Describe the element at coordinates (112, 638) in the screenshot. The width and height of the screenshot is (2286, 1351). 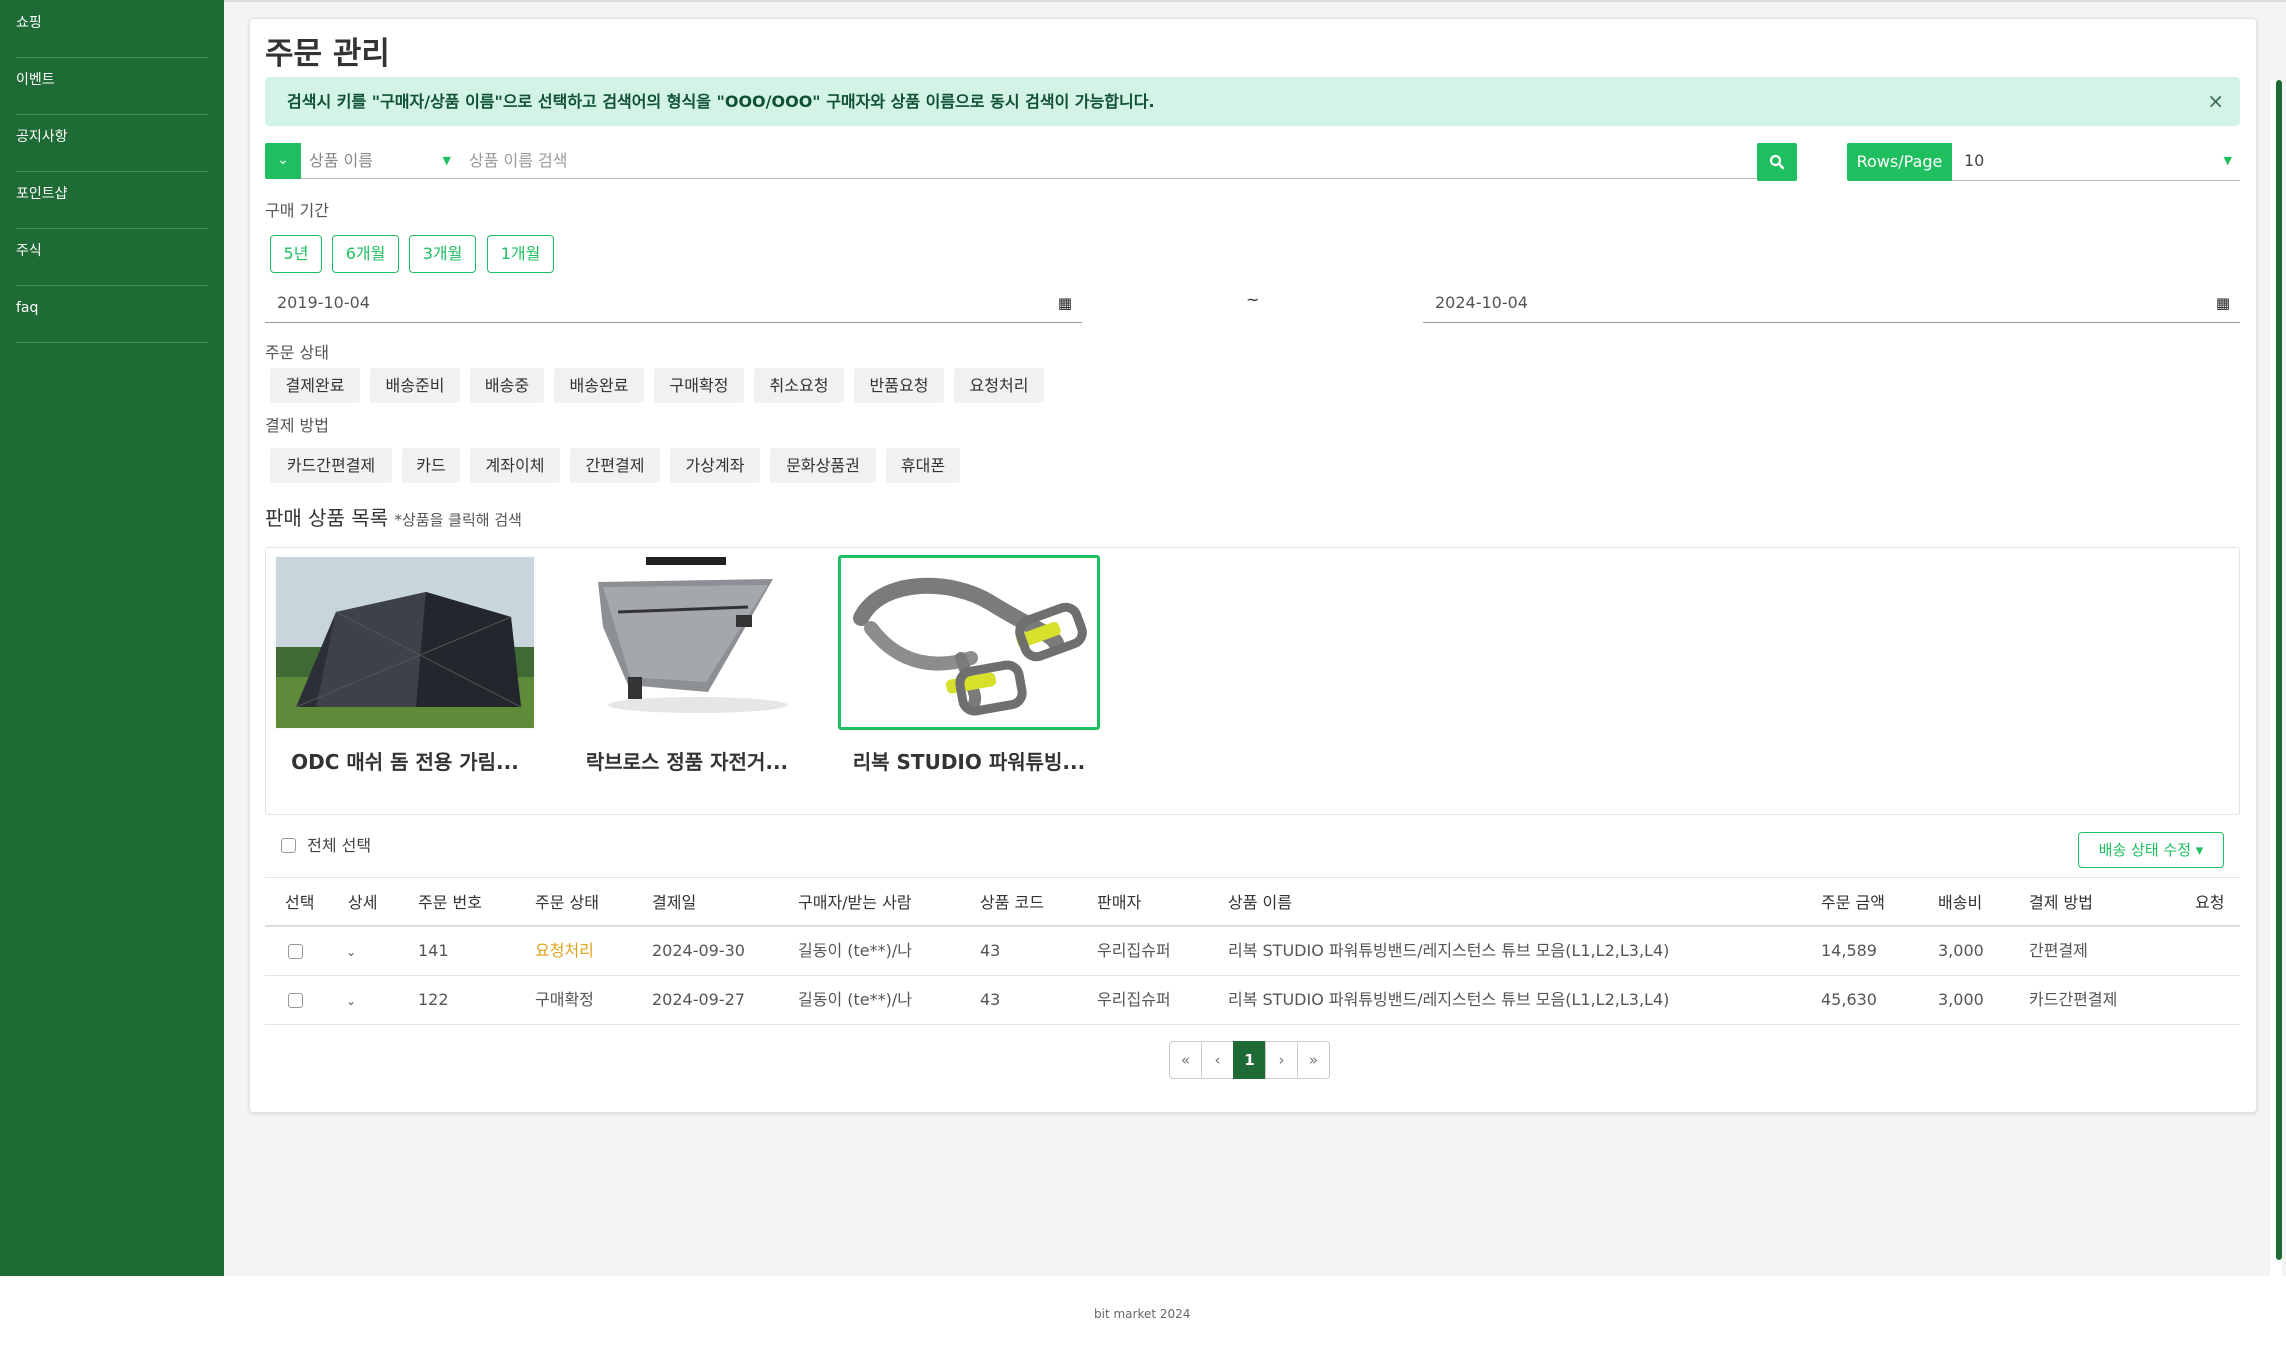
I see `sidebar: 쇼핑 이벤트 공지사항 포인트샵 주식 faq` at that location.